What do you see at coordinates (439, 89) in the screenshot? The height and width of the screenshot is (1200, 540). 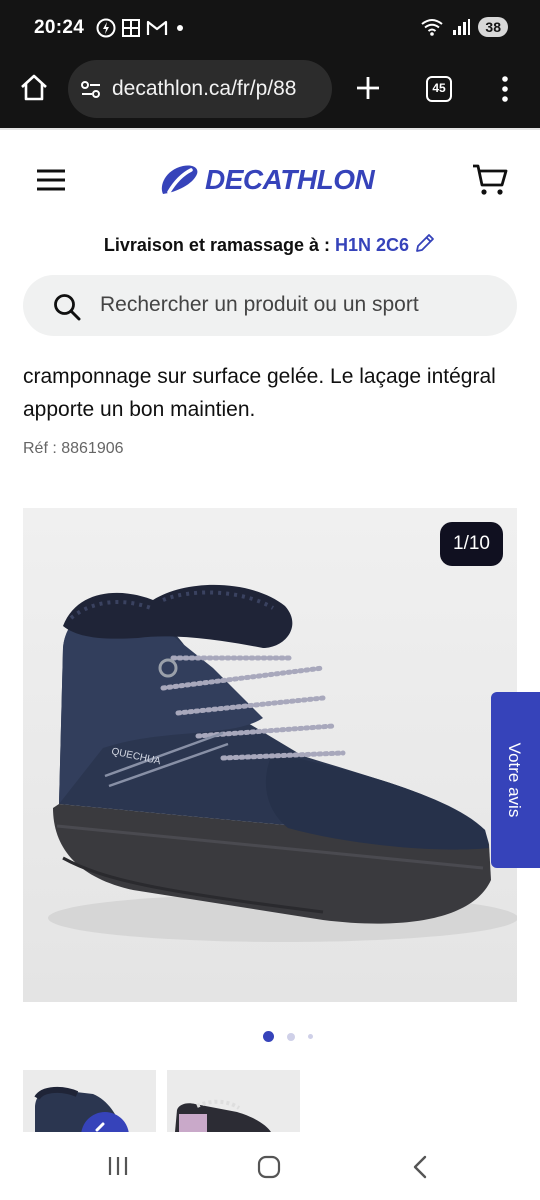 I see `tab-switcher-button: 45` at bounding box center [439, 89].